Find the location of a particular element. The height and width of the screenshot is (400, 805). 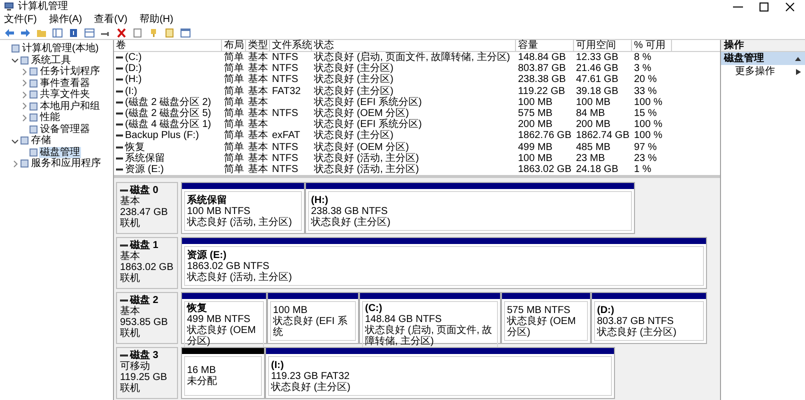

tree-item: 服务和应用程序 is located at coordinates (66, 164).